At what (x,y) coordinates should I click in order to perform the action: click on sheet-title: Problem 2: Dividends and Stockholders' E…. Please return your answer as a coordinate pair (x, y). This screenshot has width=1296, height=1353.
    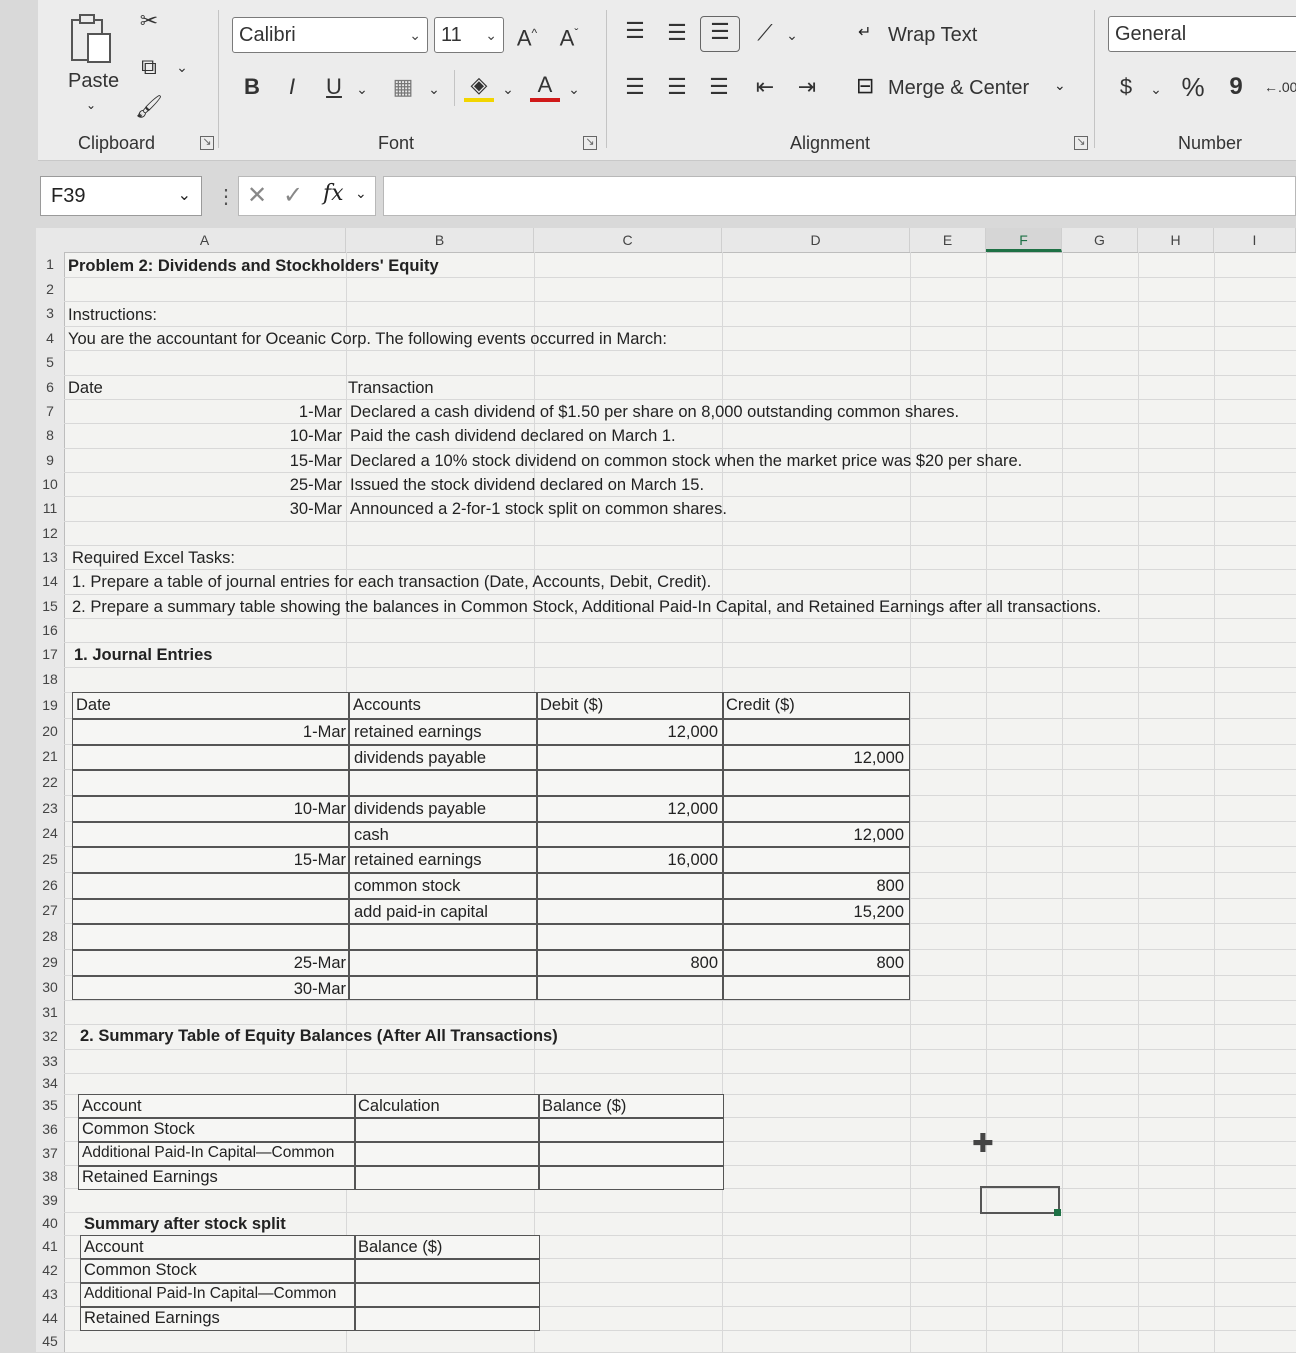
    Looking at the image, I should click on (253, 266).